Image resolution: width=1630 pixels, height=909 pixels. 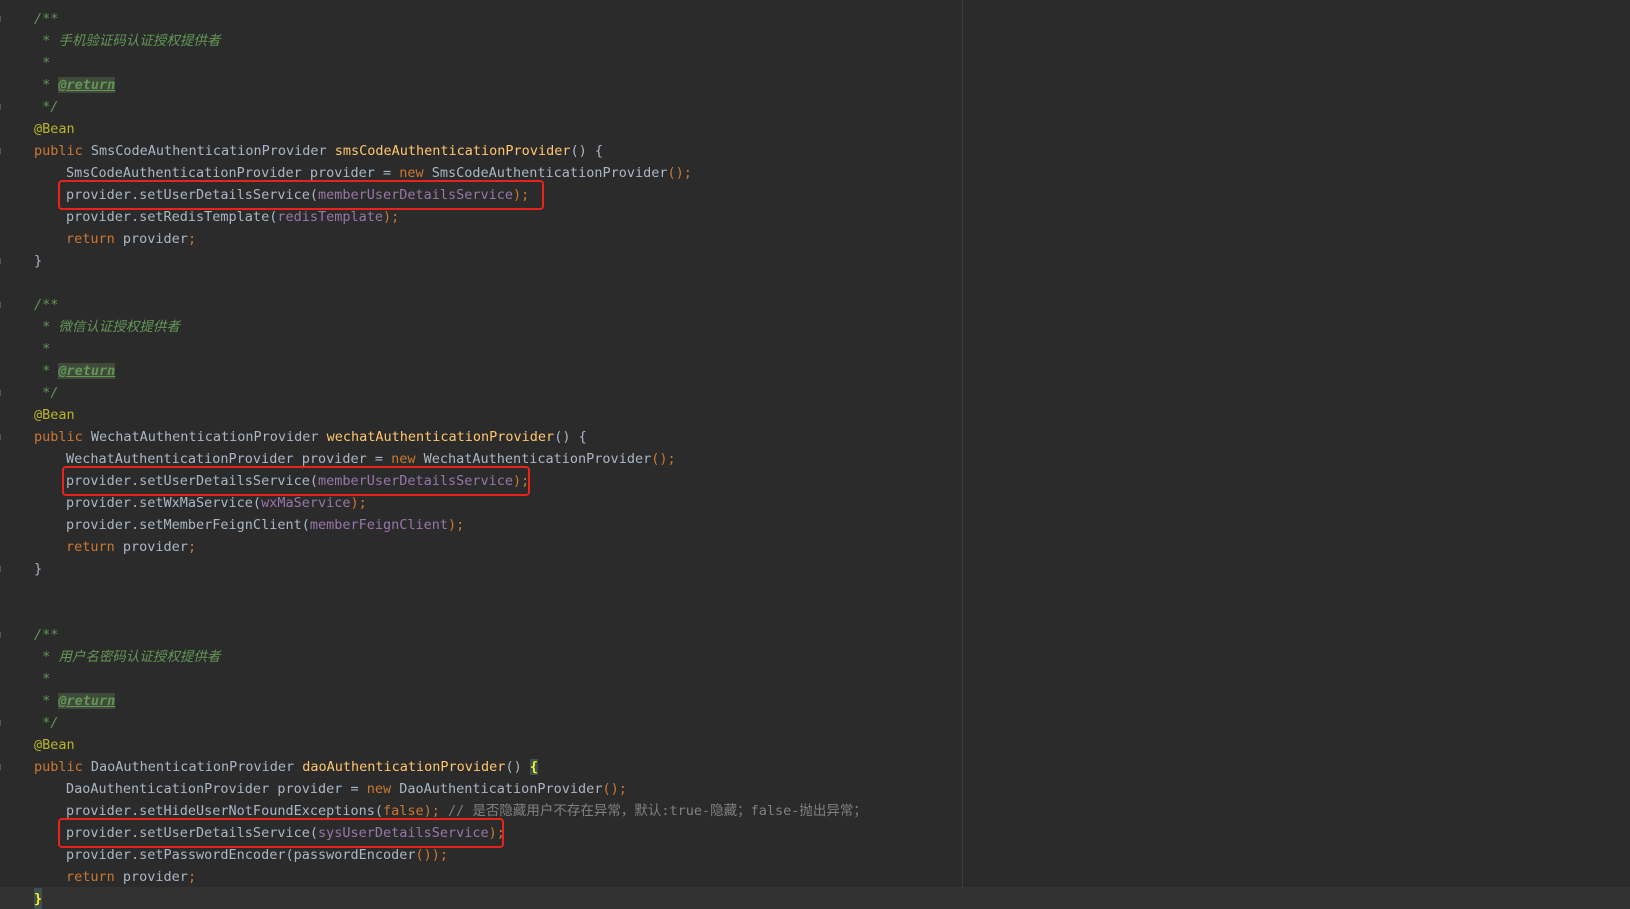 I want to click on constructor-name: WechatAuthenticationProvider, so click(x=537, y=459).